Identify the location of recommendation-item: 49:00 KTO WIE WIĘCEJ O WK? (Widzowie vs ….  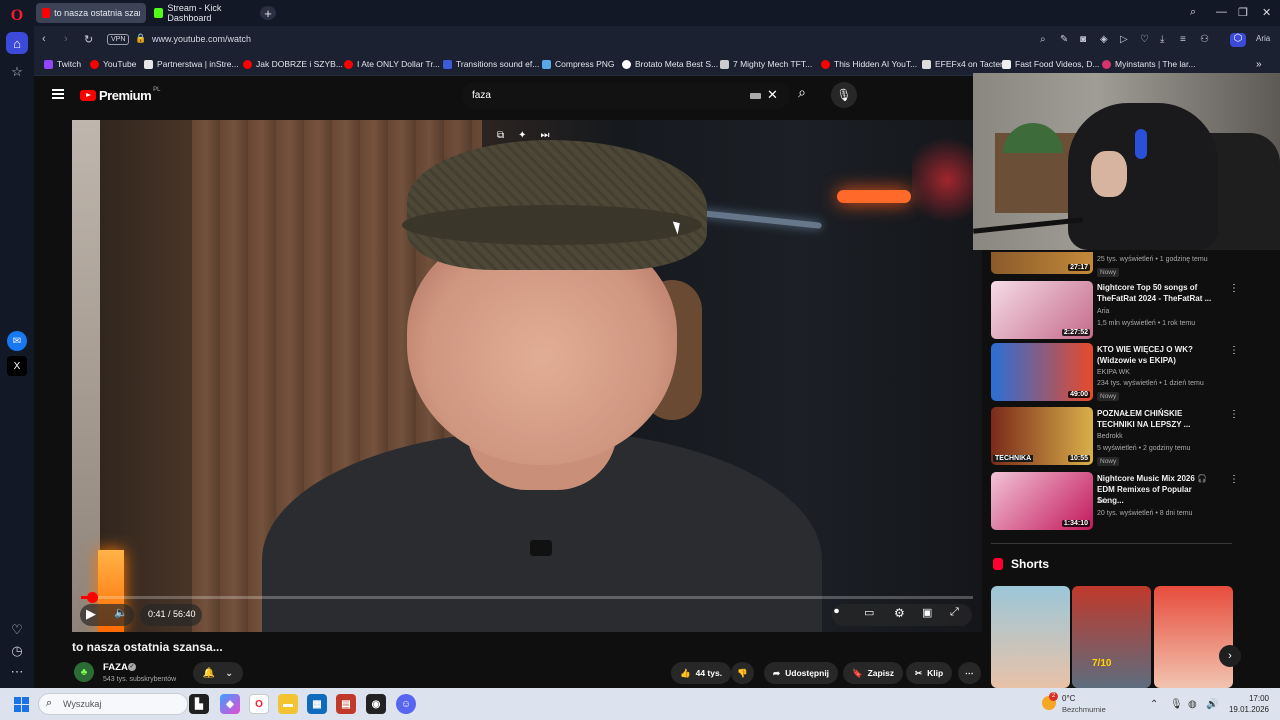
(1121, 372).